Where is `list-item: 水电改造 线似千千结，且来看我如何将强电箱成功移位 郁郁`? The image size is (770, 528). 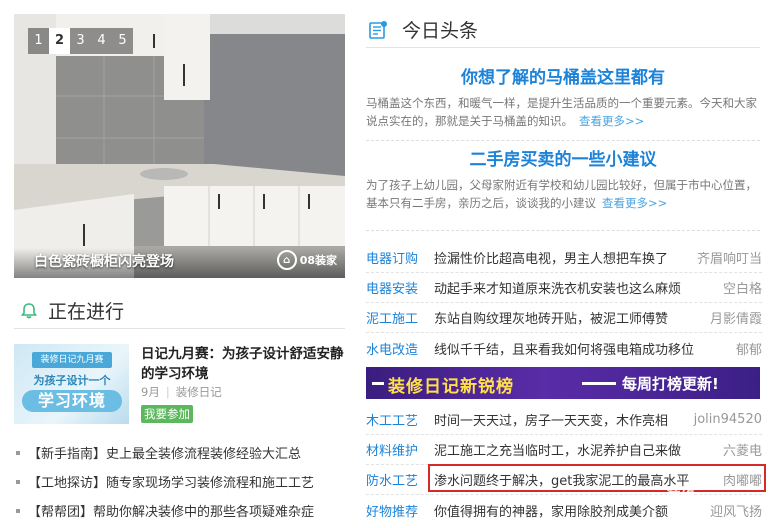 list-item: 水电改造 线似千千结，且来看我如何将强电箱成功移位 郁郁 is located at coordinates (564, 348).